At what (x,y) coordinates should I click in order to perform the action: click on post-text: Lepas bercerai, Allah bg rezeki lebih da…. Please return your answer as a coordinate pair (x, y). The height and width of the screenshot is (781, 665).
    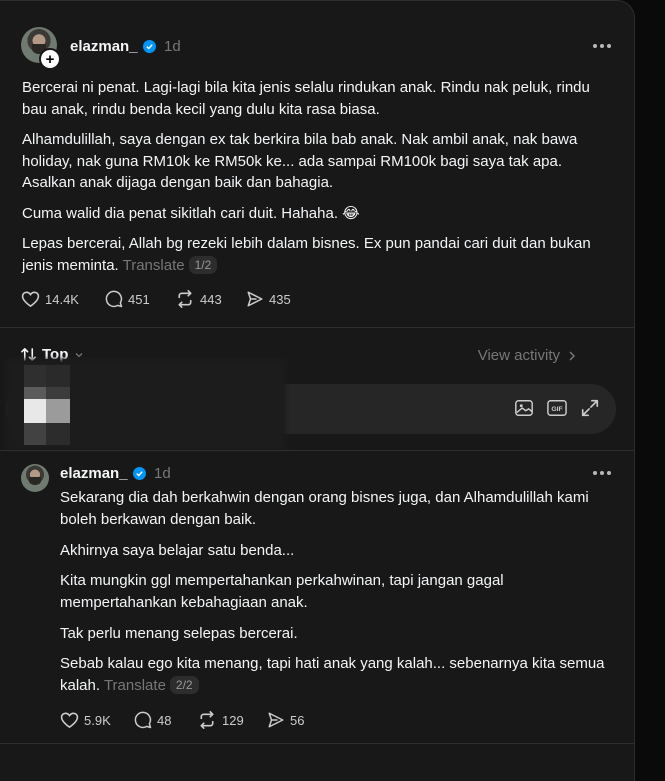
    Looking at the image, I should click on (306, 254).